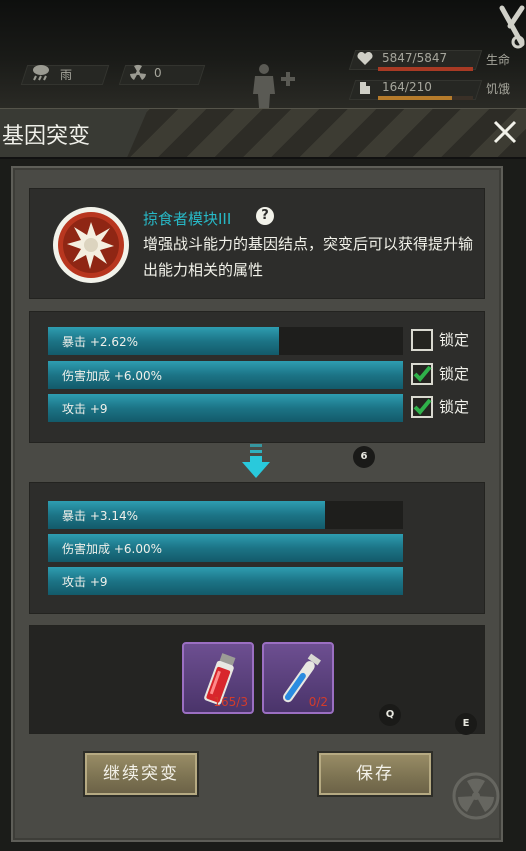 The image size is (526, 851). What do you see at coordinates (141, 774) in the screenshot?
I see `continue-mutation-button: 继续突变` at bounding box center [141, 774].